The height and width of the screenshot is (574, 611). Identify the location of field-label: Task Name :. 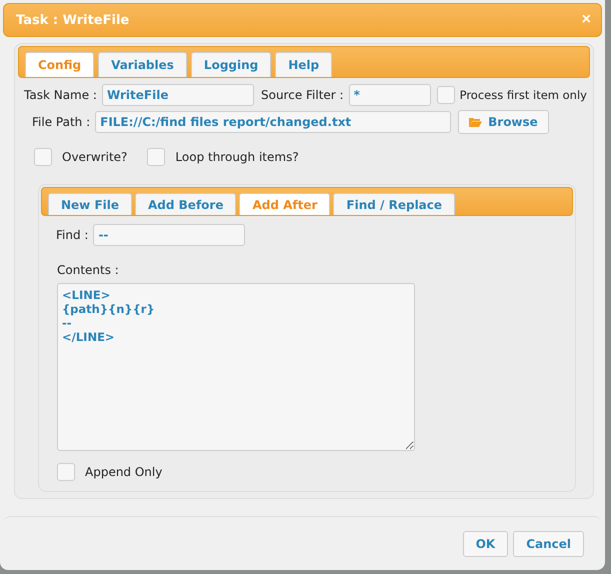
(60, 95).